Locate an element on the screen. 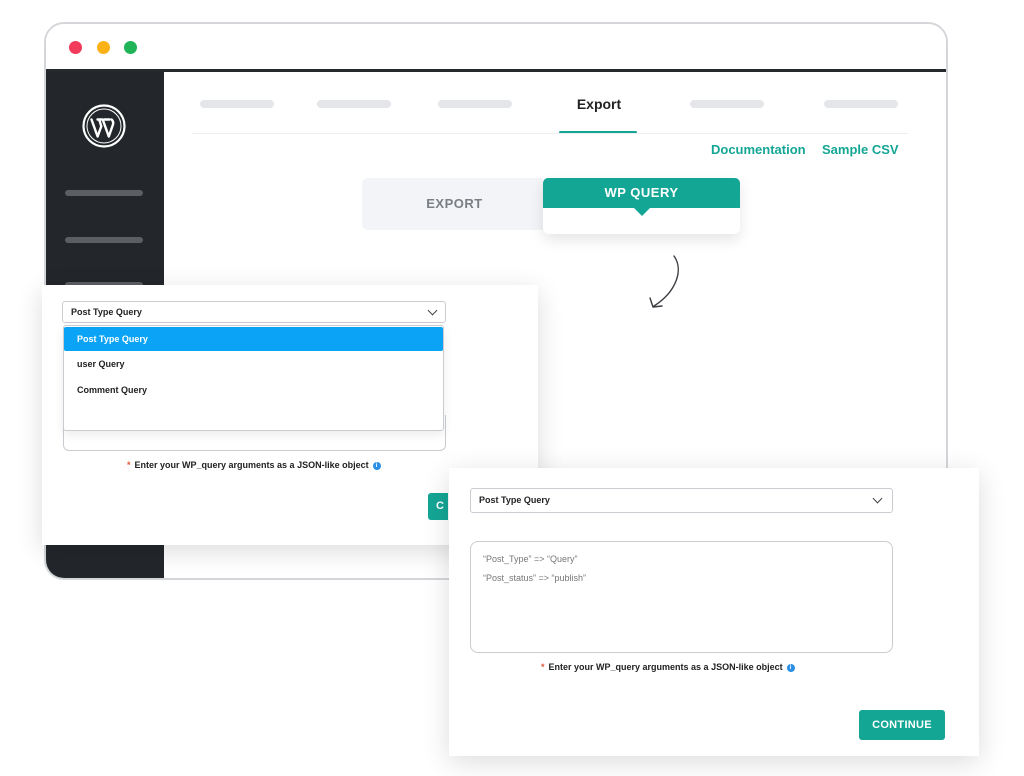 The width and height of the screenshot is (1024, 776). documentation-link: Documentation is located at coordinates (758, 149).